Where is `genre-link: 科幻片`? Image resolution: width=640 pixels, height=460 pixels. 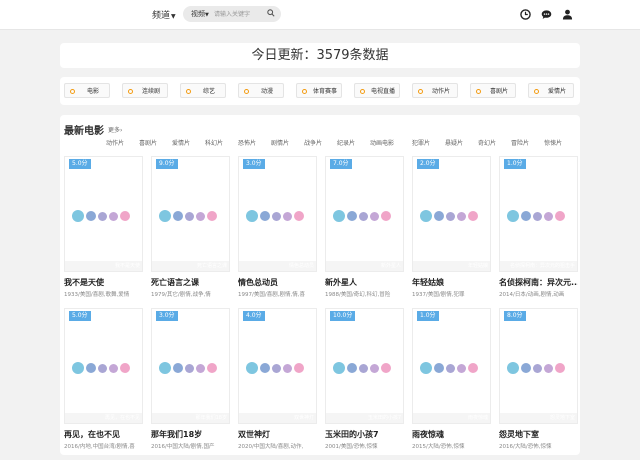
genre-link: 科幻片 is located at coordinates (214, 142).